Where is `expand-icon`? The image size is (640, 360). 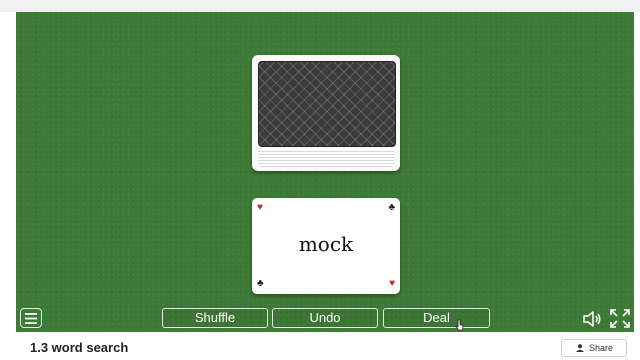 expand-icon is located at coordinates (620, 318).